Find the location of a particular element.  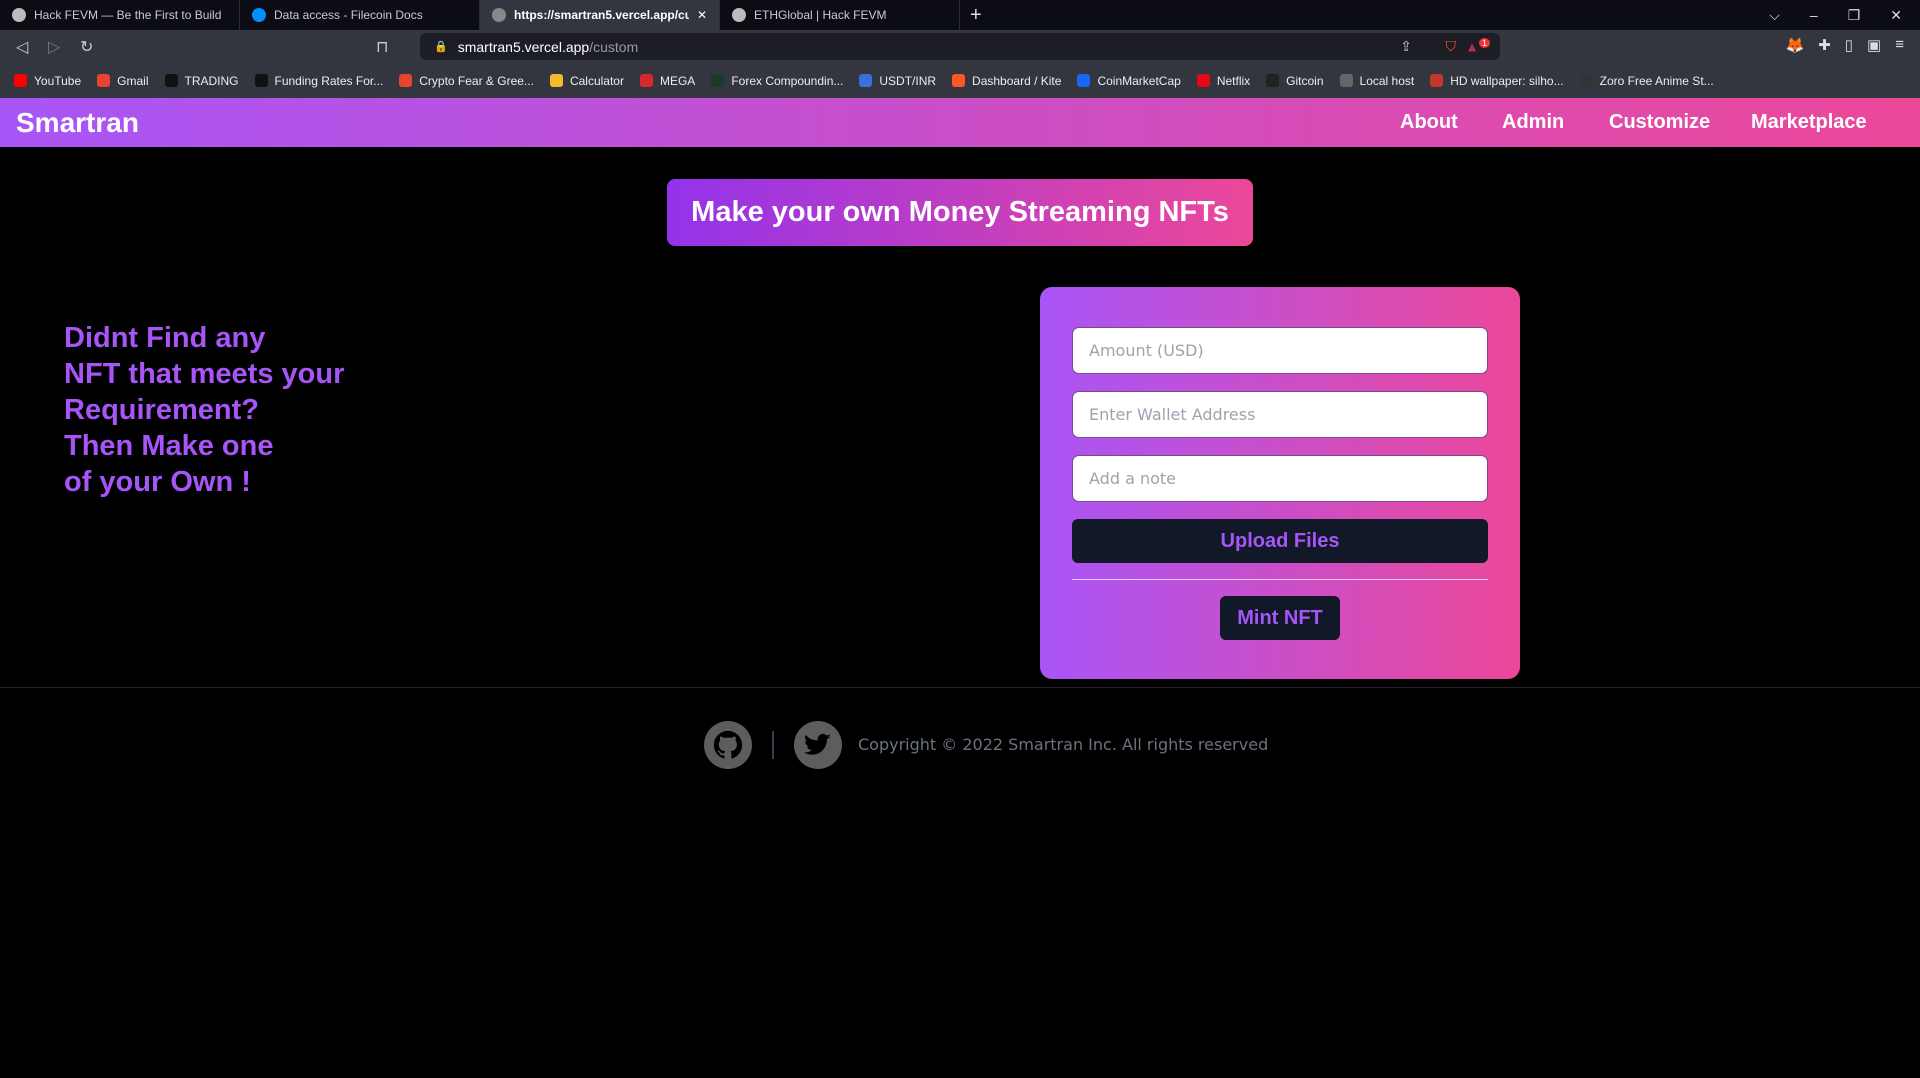

note-input is located at coordinates (1280, 478).